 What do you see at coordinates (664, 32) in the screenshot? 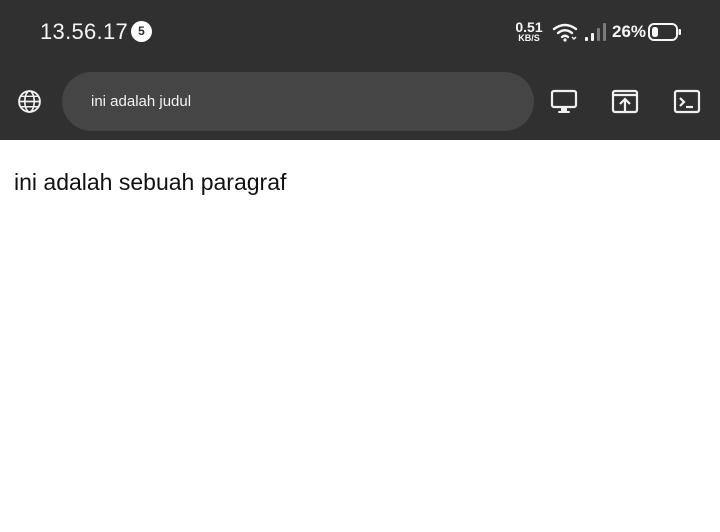
I see `battery-icon` at bounding box center [664, 32].